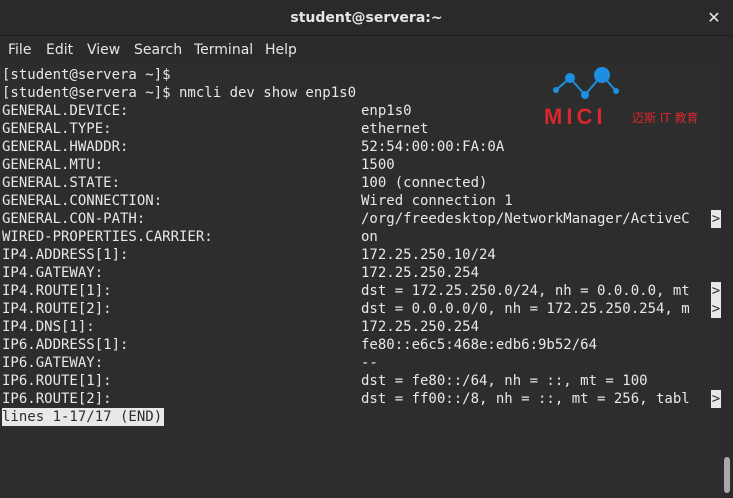 The width and height of the screenshot is (733, 498). Describe the element at coordinates (525, 291) in the screenshot. I see `property-value: dst = 172.25.250.0/24, nh = 0.0.0.0, mt` at that location.